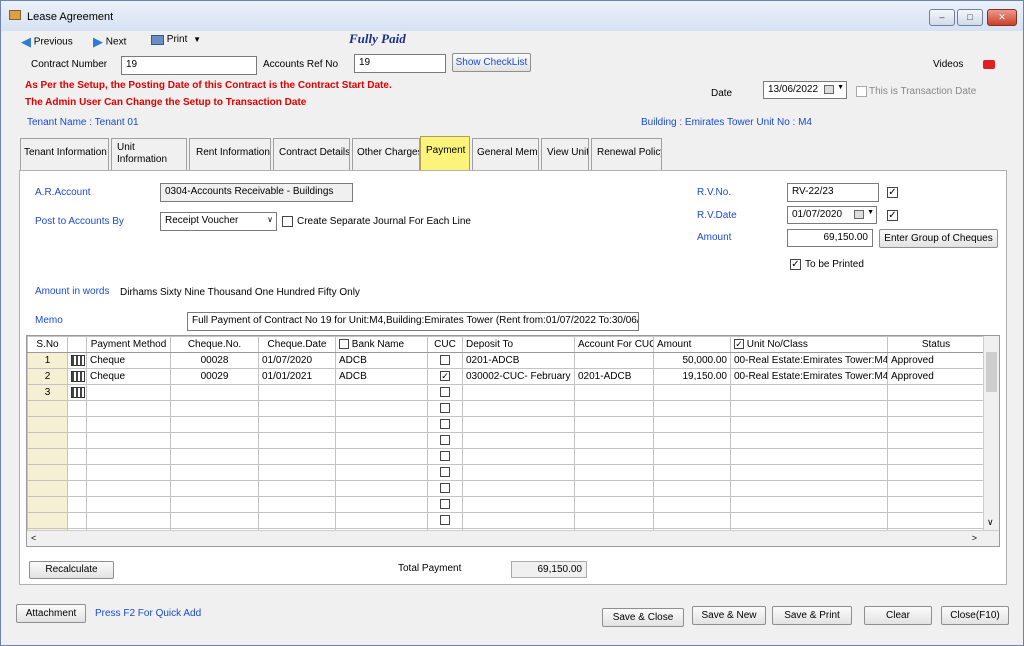 This screenshot has width=1024, height=646. I want to click on cheque-date-cell, so click(297, 392).